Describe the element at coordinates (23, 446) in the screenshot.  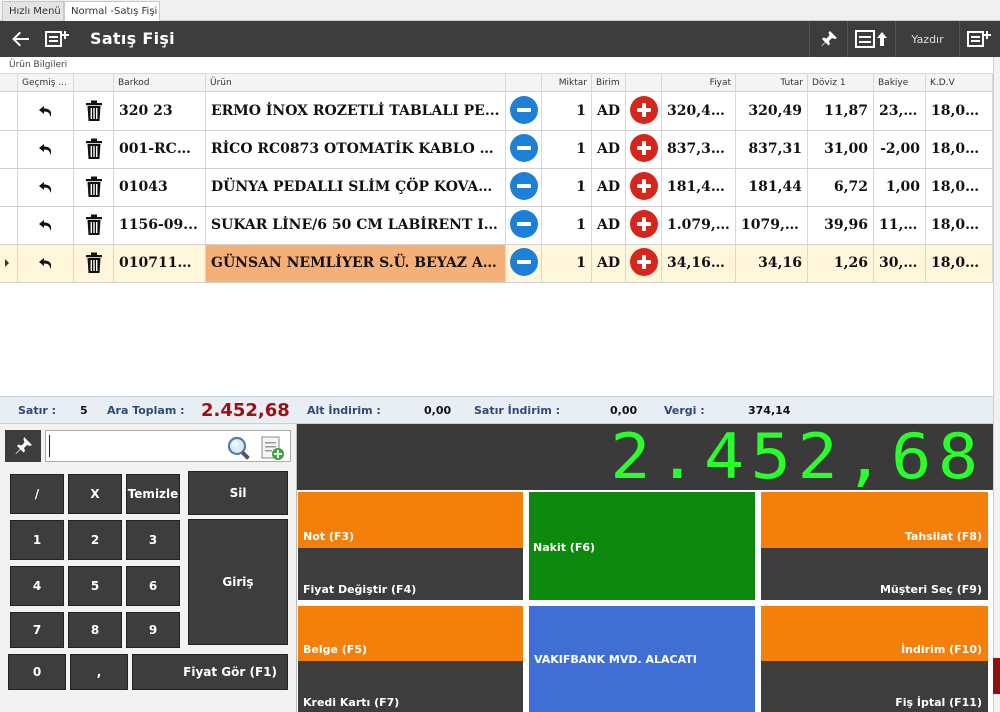
I see `keypad-pin-button` at that location.